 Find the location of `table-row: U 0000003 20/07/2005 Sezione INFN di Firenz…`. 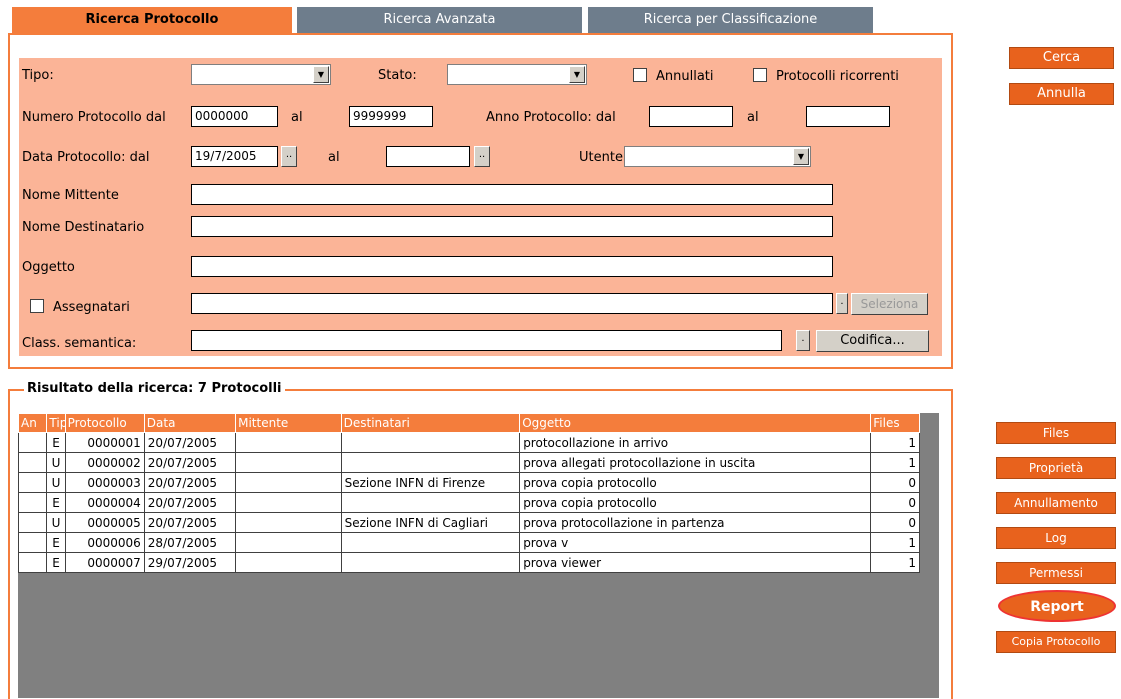

table-row: U 0000003 20/07/2005 Sezione INFN di Firenz… is located at coordinates (468, 482).